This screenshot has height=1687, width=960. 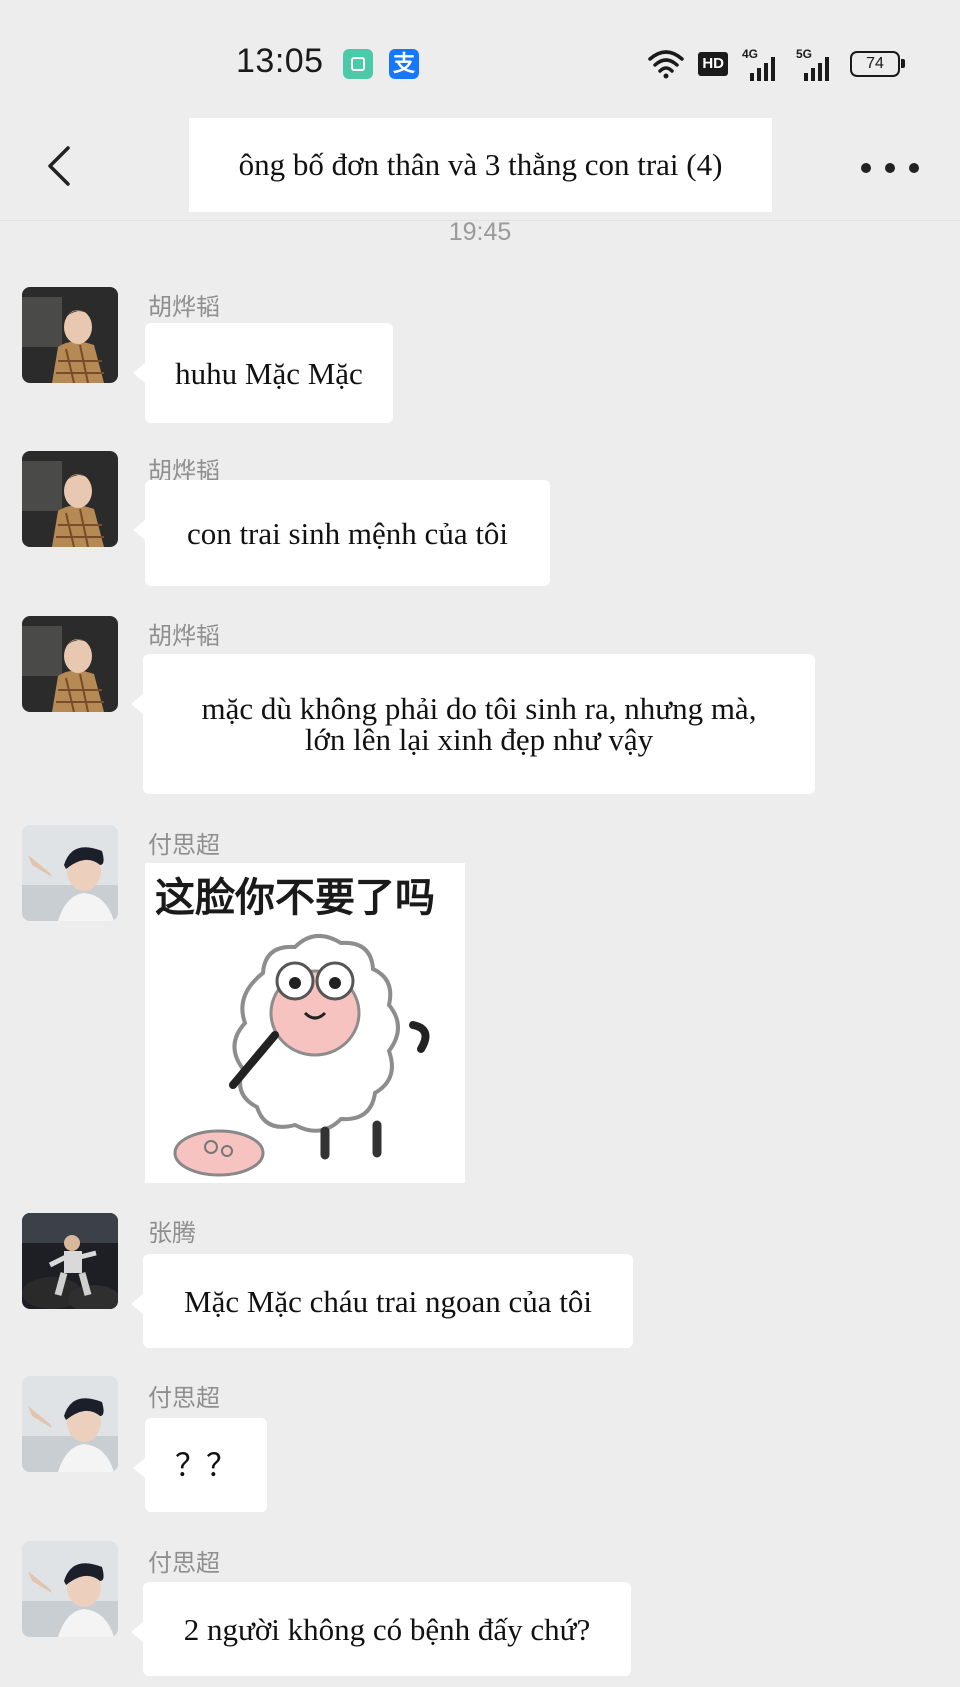 I want to click on status-bar: 13:05 支 HD 4G 5G 74, so click(x=480, y=59).